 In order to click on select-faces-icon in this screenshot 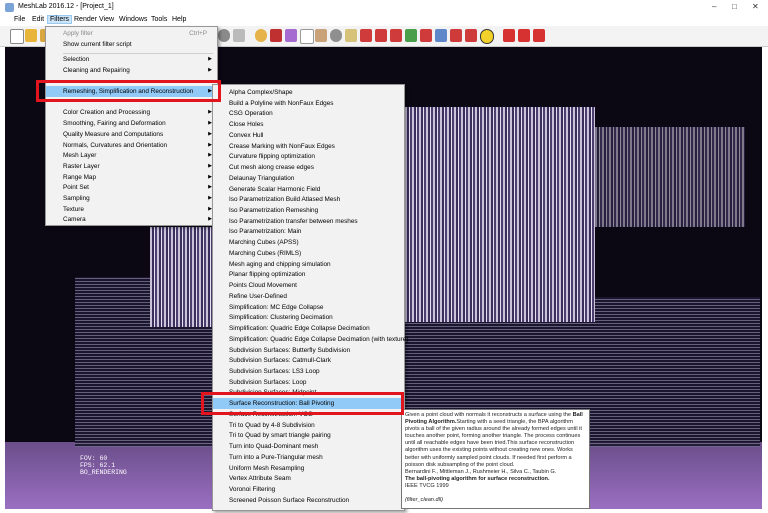, I will do `click(366, 35)`.